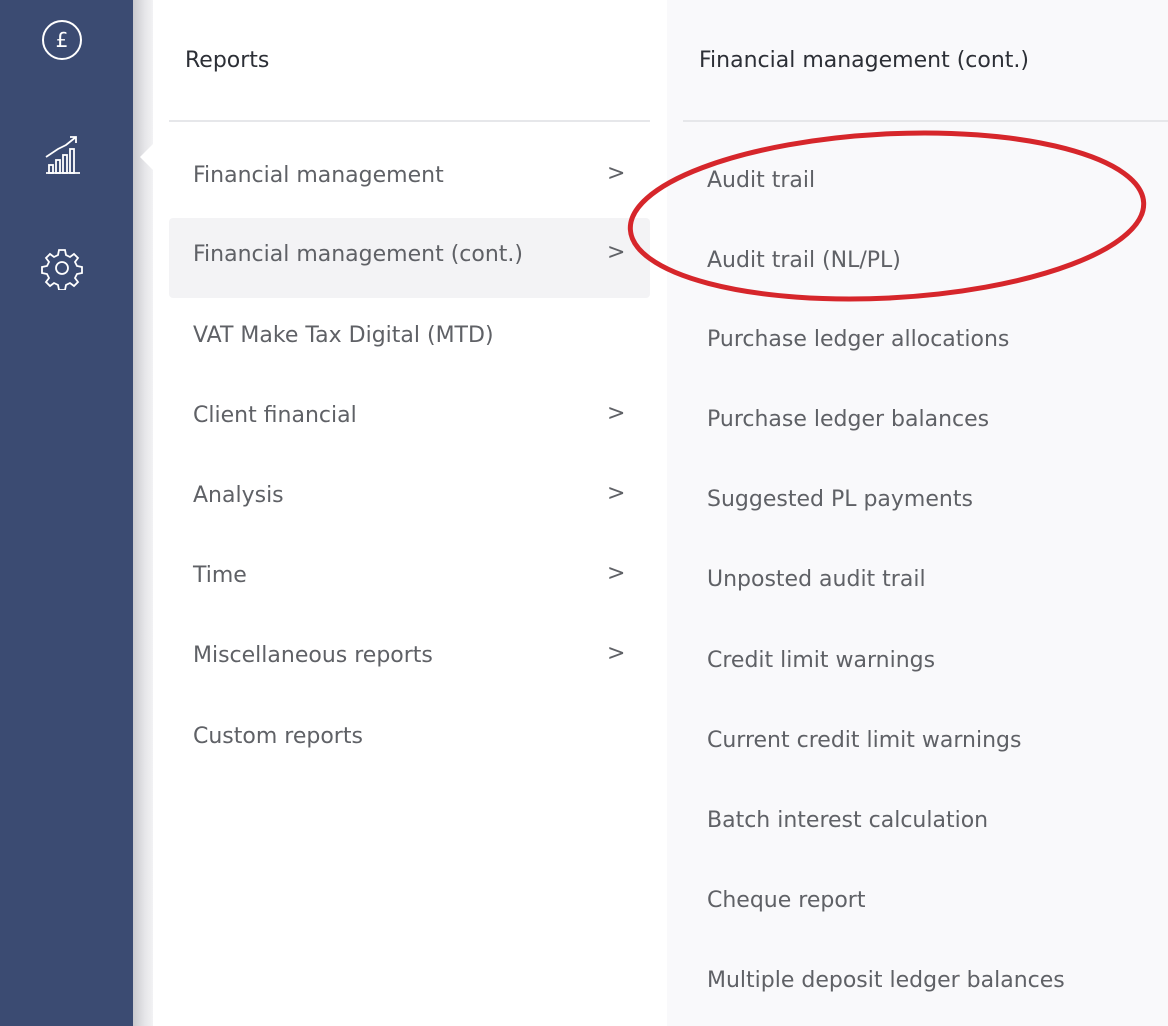 Image resolution: width=1168 pixels, height=1026 pixels. What do you see at coordinates (66, 513) in the screenshot?
I see `nav-rail: £` at bounding box center [66, 513].